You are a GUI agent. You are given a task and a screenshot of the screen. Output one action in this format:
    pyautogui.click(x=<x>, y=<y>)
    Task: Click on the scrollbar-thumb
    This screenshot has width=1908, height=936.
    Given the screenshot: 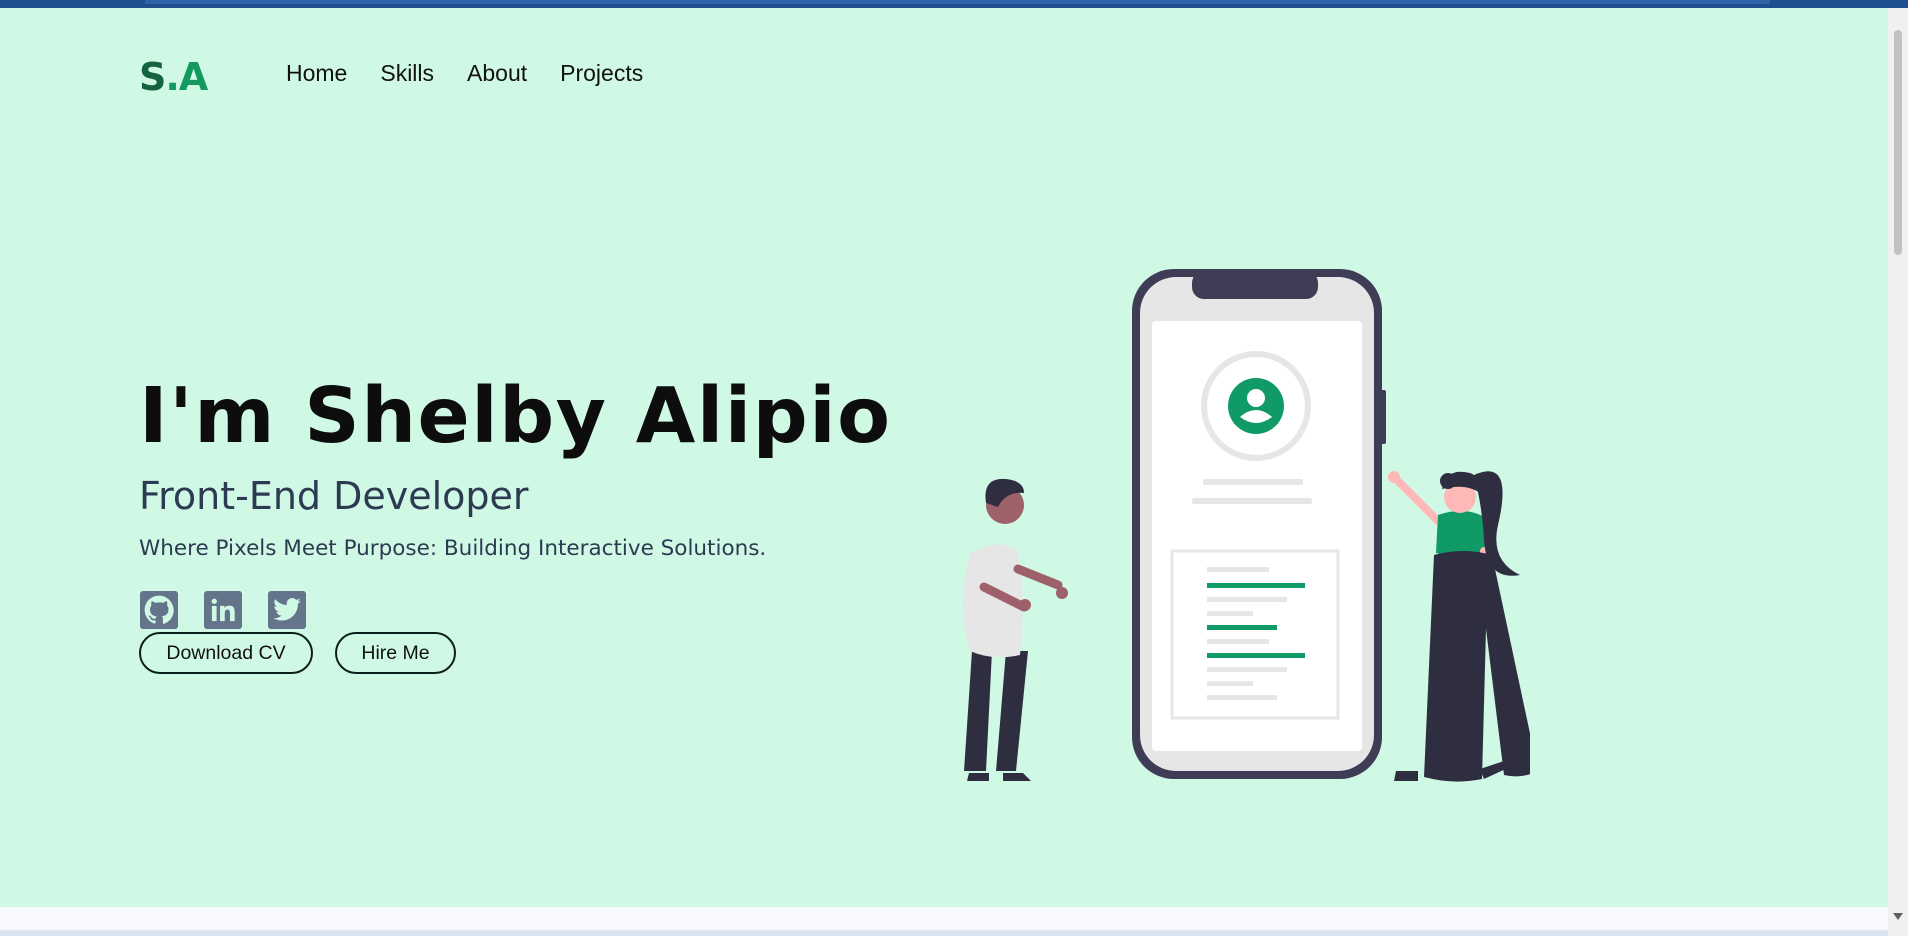 What is the action you would take?
    pyautogui.click(x=1898, y=142)
    